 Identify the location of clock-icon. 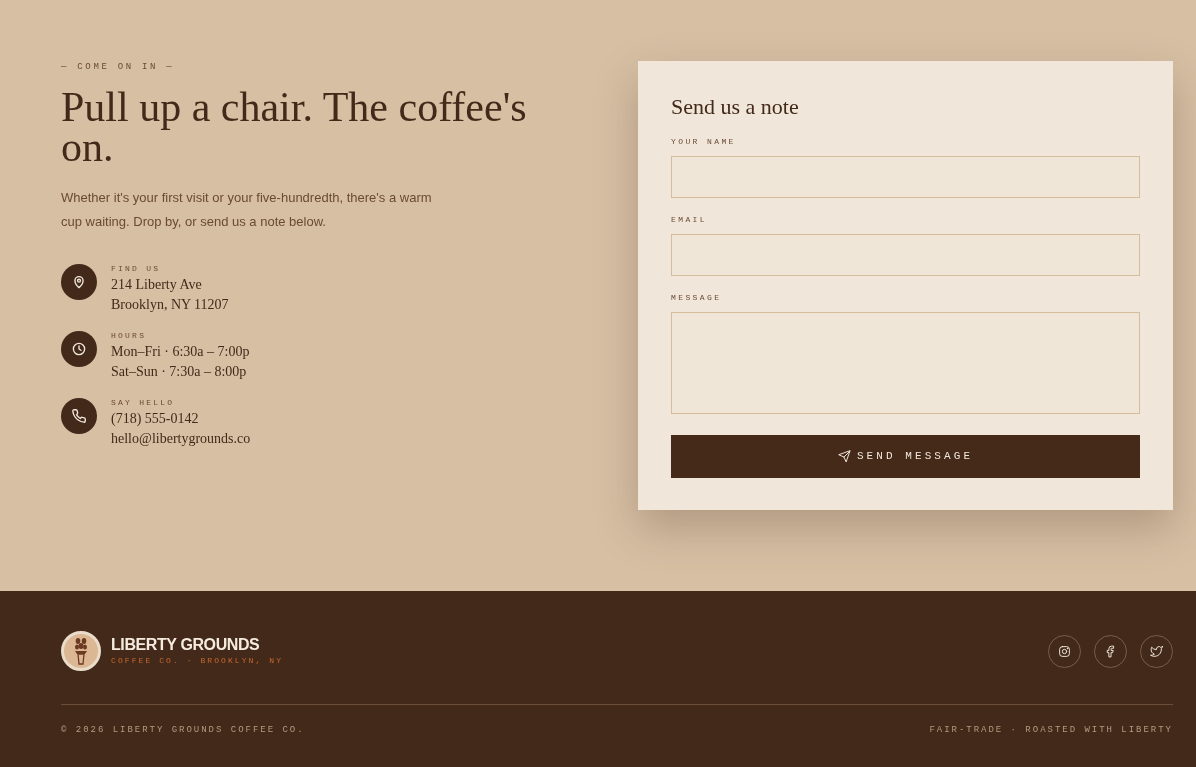
(79, 349).